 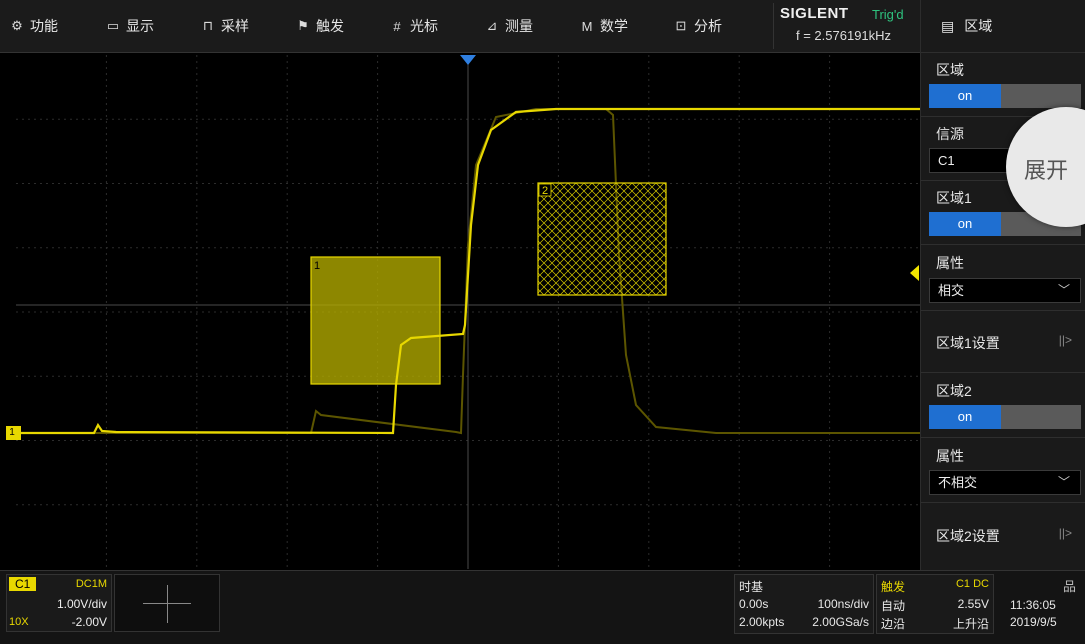 I want to click on menu-label: 光标, so click(x=424, y=26).